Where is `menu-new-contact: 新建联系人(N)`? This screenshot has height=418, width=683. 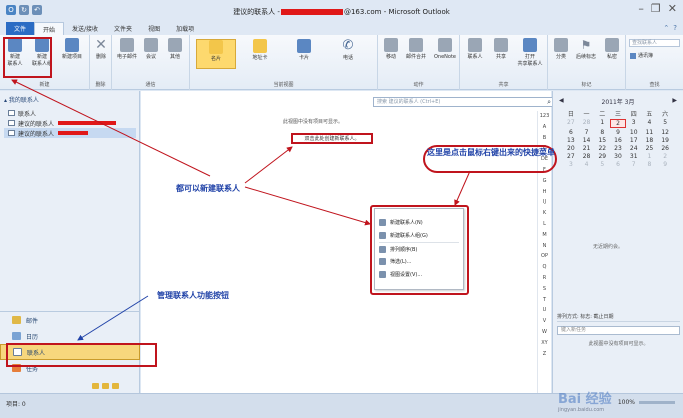
menu-new-contact: 新建联系人(N) is located at coordinates (419, 222).